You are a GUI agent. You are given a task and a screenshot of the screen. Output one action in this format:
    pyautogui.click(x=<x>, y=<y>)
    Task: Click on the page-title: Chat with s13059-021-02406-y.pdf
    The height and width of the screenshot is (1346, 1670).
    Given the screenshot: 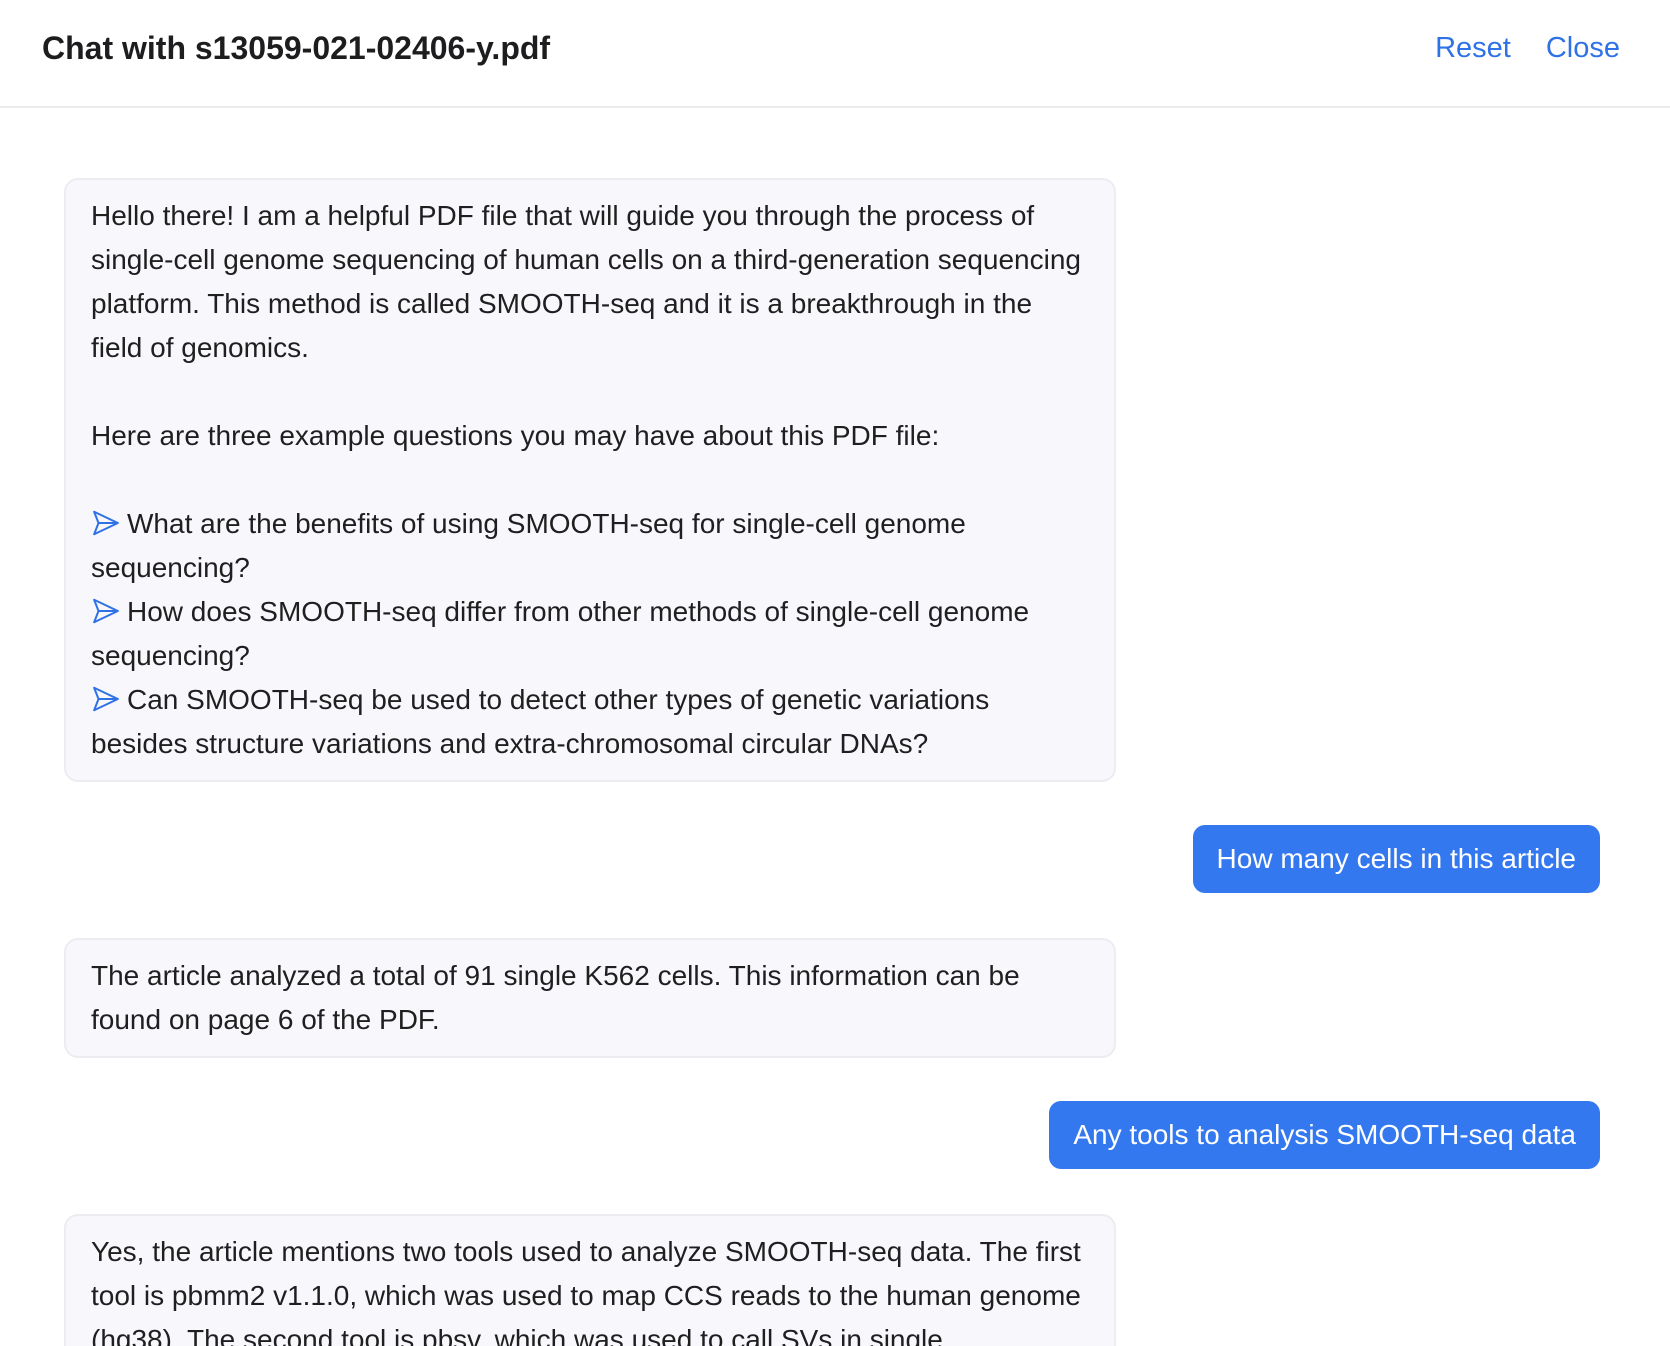 What is the action you would take?
    pyautogui.click(x=296, y=48)
    